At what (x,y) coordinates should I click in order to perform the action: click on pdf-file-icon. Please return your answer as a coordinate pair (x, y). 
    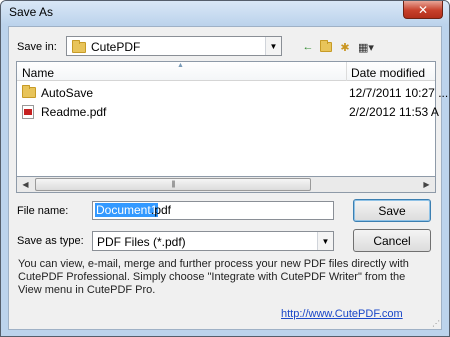
    Looking at the image, I should click on (28, 112).